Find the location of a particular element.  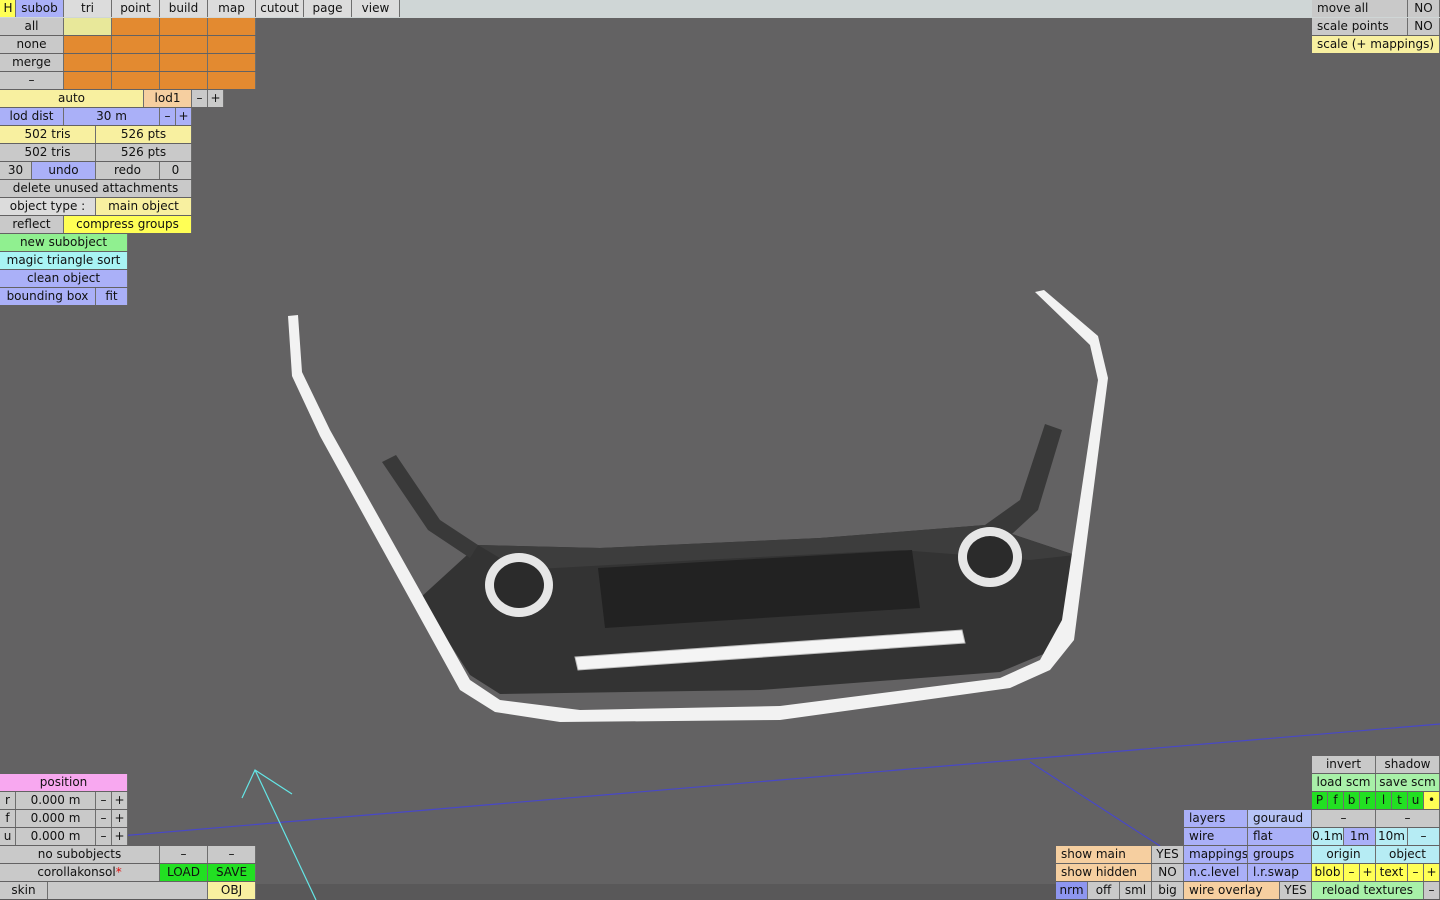

select-none-button: none is located at coordinates (32, 44).